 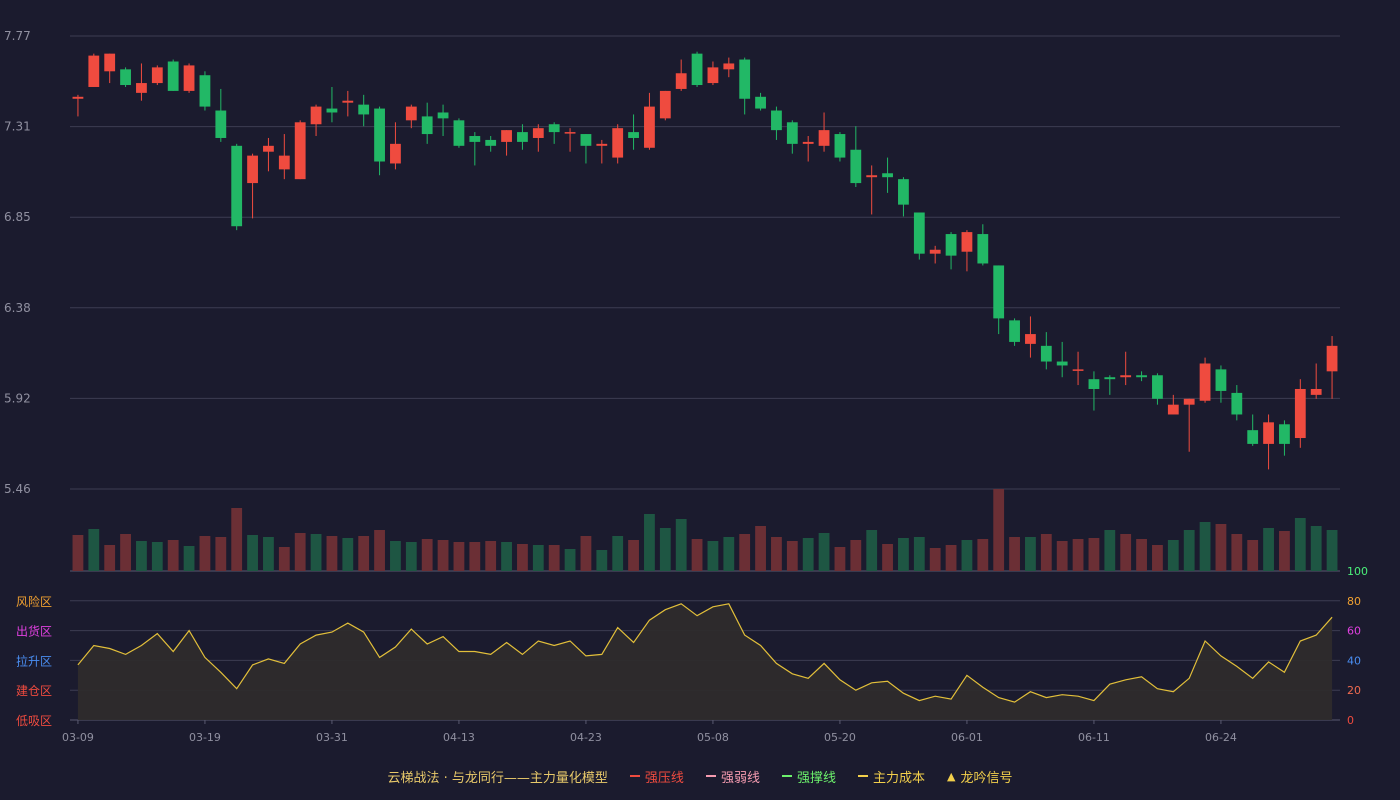 I want to click on x-tick-label: 05-08, so click(x=713, y=737).